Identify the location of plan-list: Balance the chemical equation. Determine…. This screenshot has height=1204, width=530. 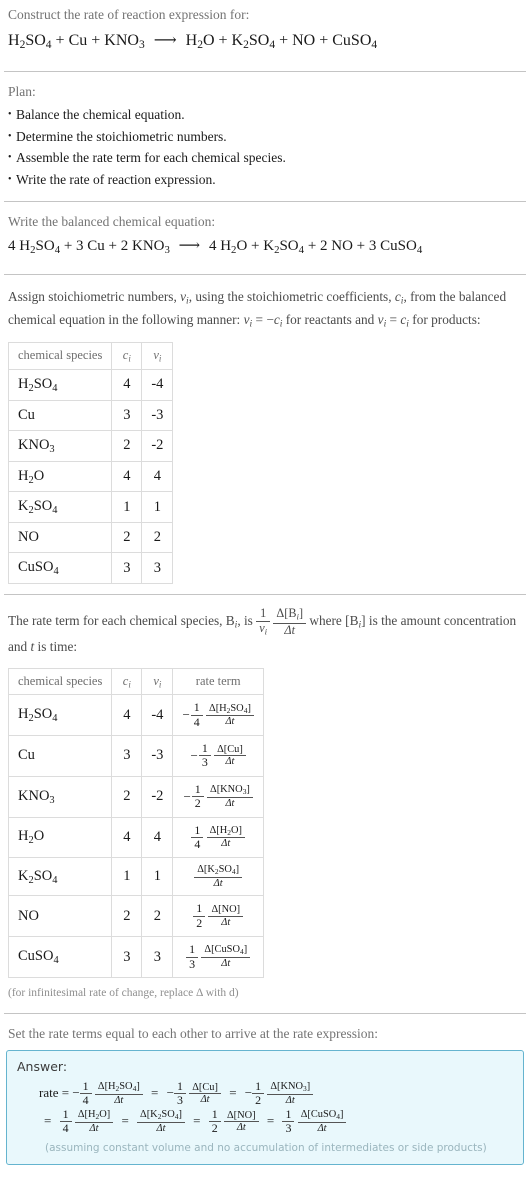
(265, 147).